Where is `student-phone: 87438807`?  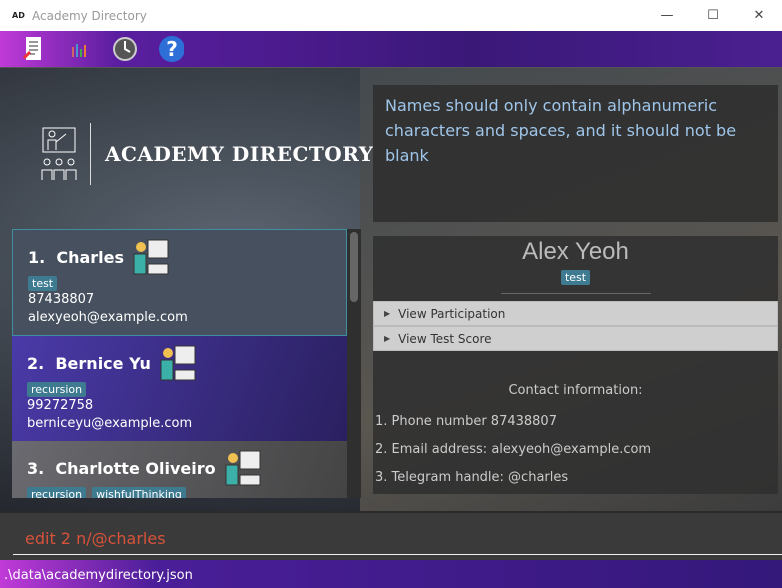
student-phone: 87438807 is located at coordinates (61, 299).